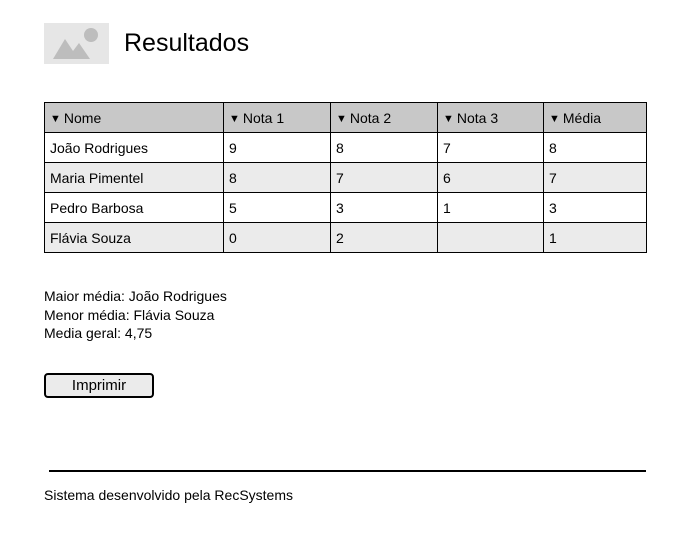  What do you see at coordinates (277, 147) in the screenshot?
I see `cell-nota-1: 9` at bounding box center [277, 147].